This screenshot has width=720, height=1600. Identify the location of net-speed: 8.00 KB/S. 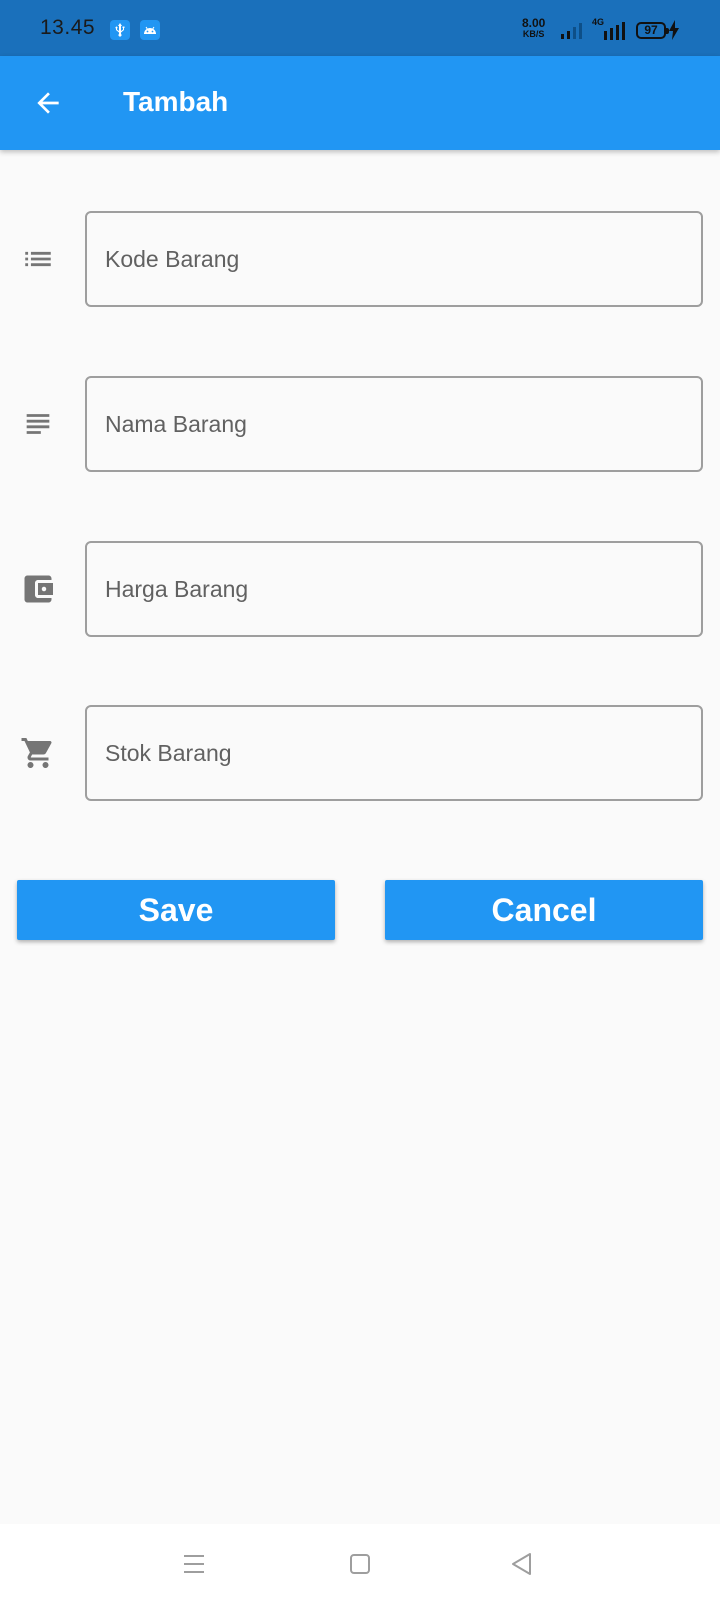
(534, 28).